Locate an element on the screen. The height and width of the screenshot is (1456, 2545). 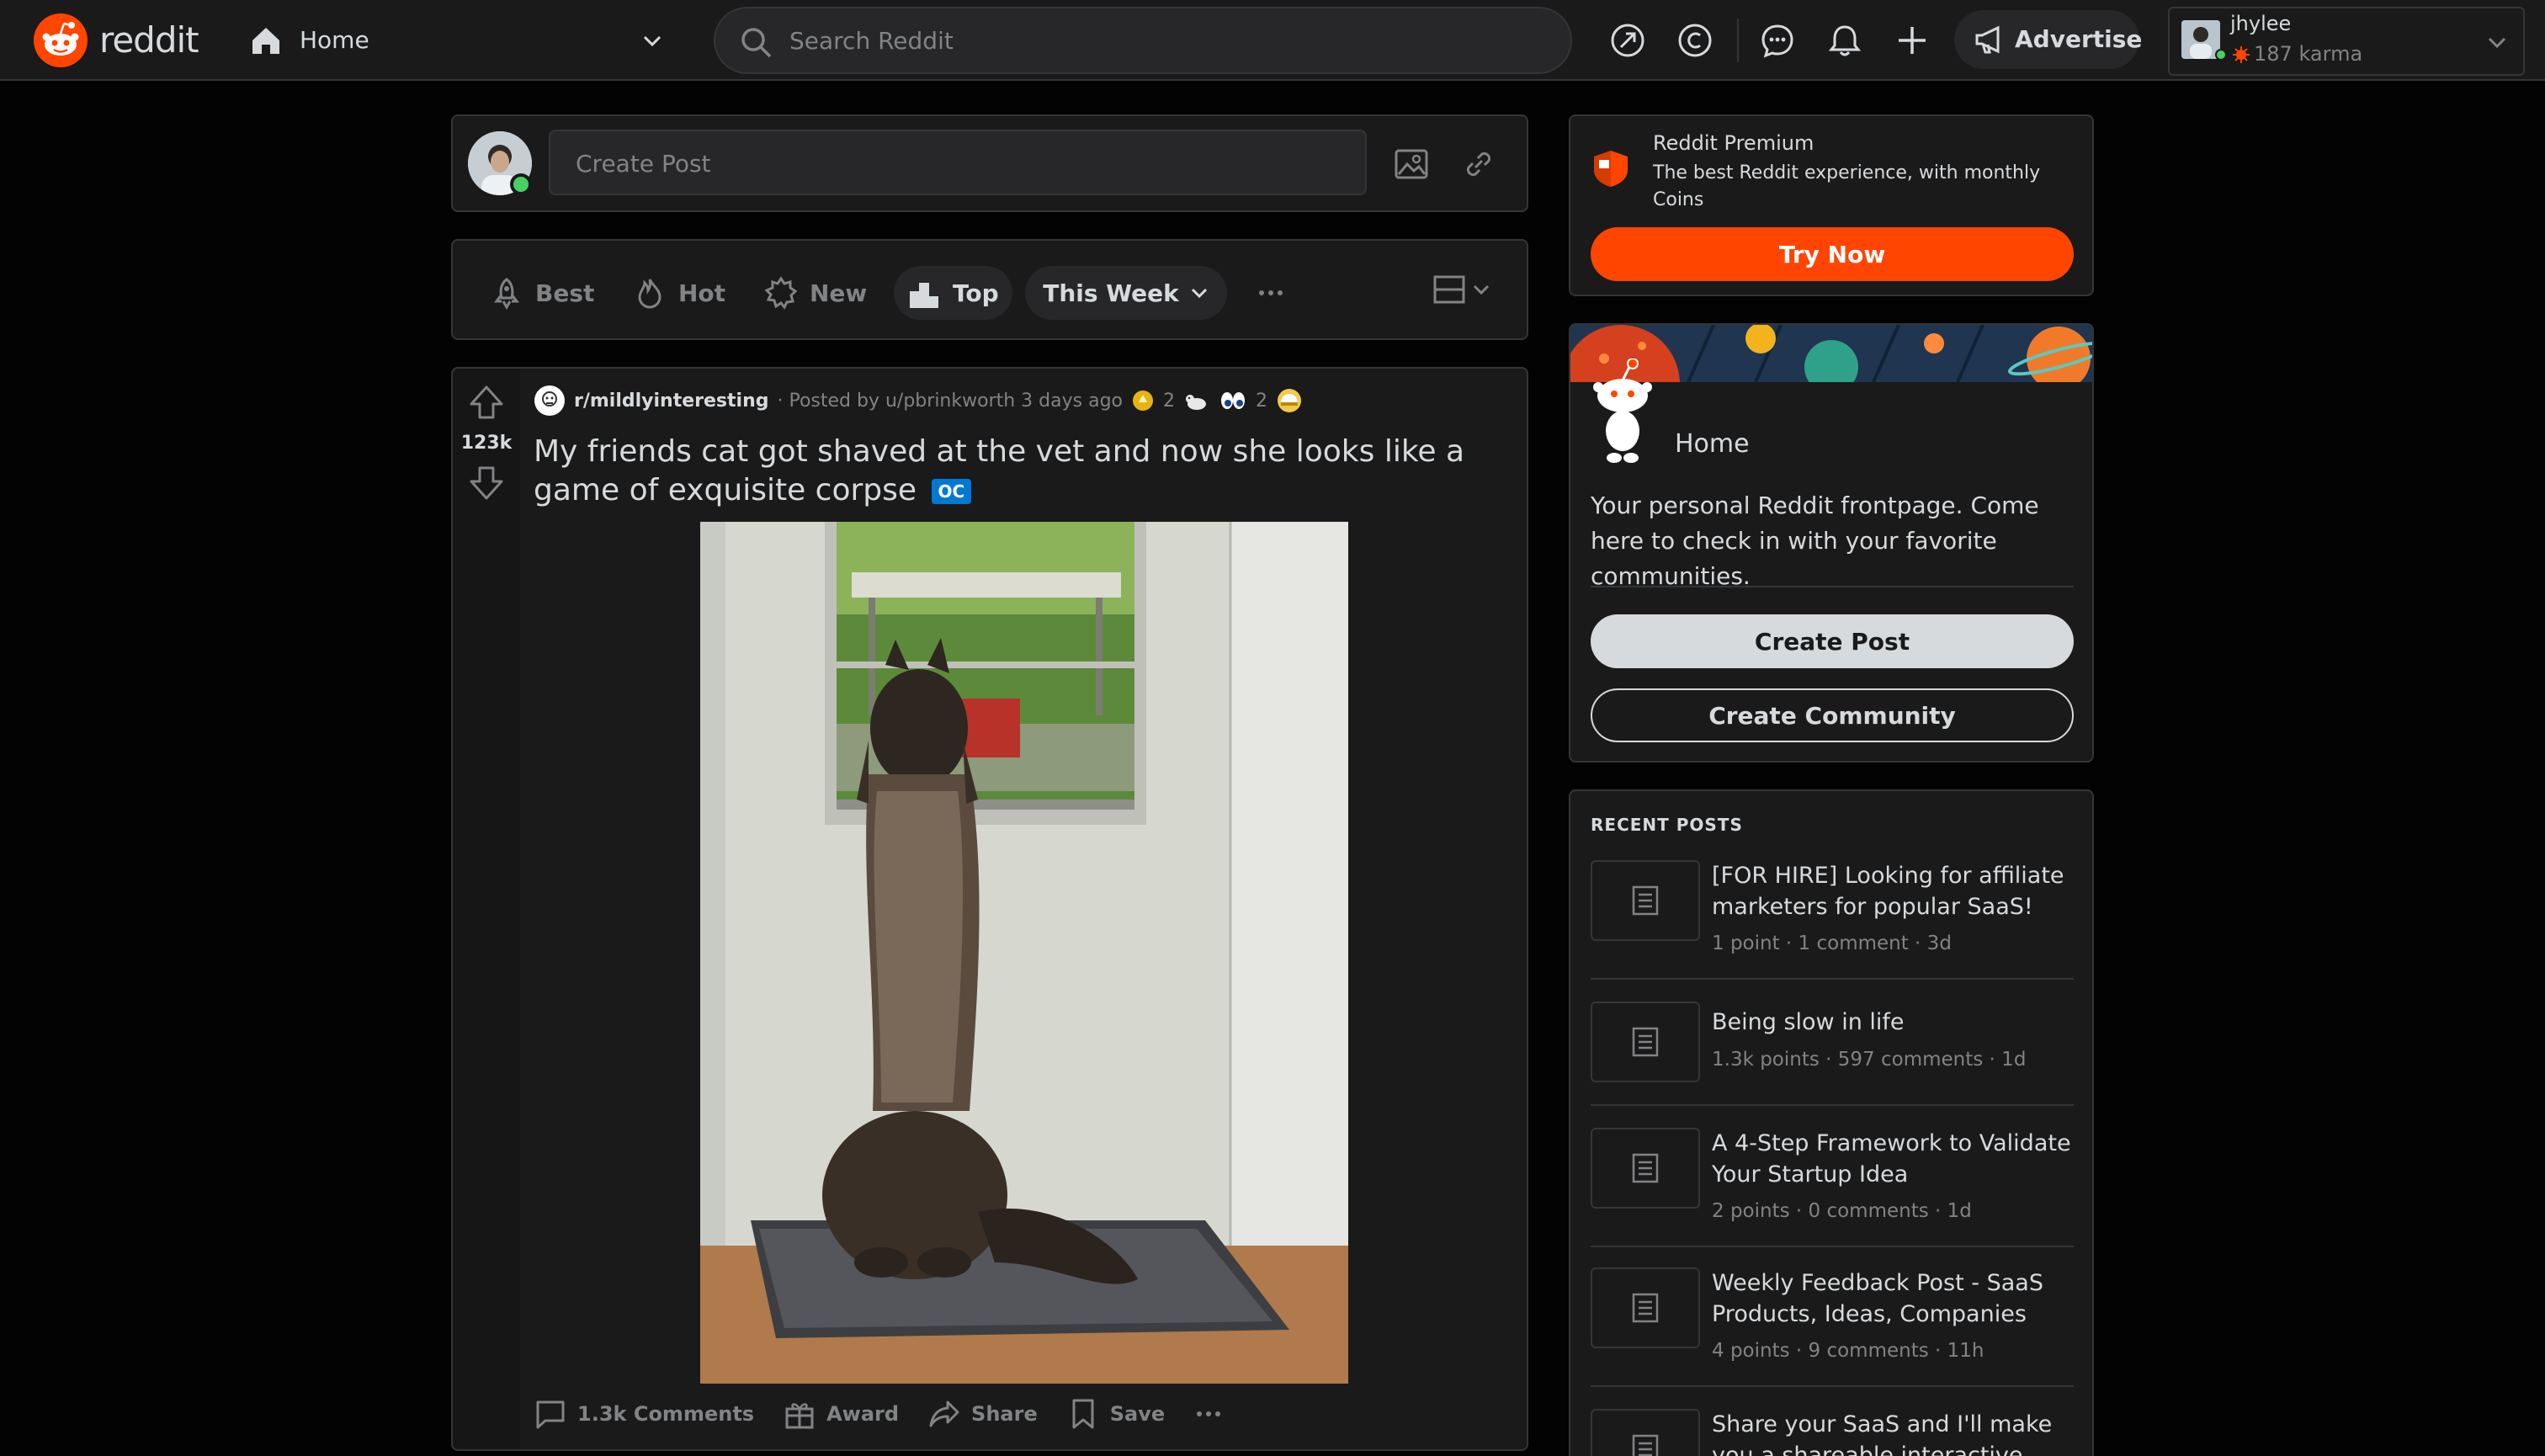
header-divider is located at coordinates (1738, 40).